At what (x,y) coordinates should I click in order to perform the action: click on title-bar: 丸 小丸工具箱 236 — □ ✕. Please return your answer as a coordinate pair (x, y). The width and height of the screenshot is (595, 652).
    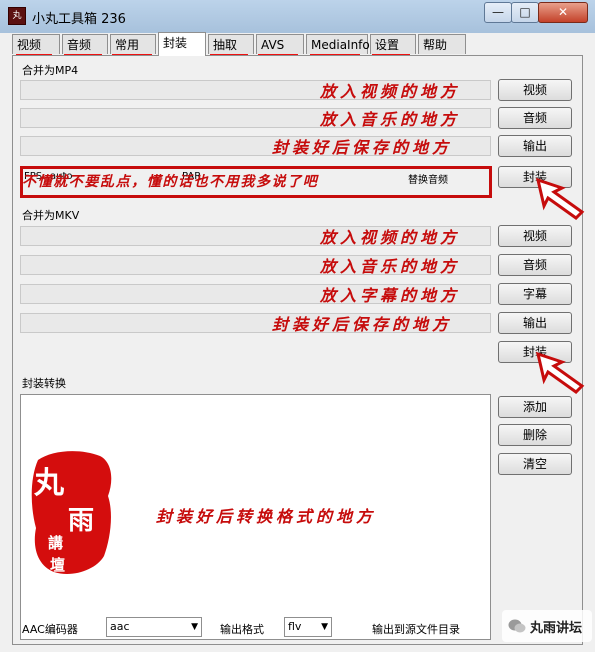
    Looking at the image, I should click on (297, 16).